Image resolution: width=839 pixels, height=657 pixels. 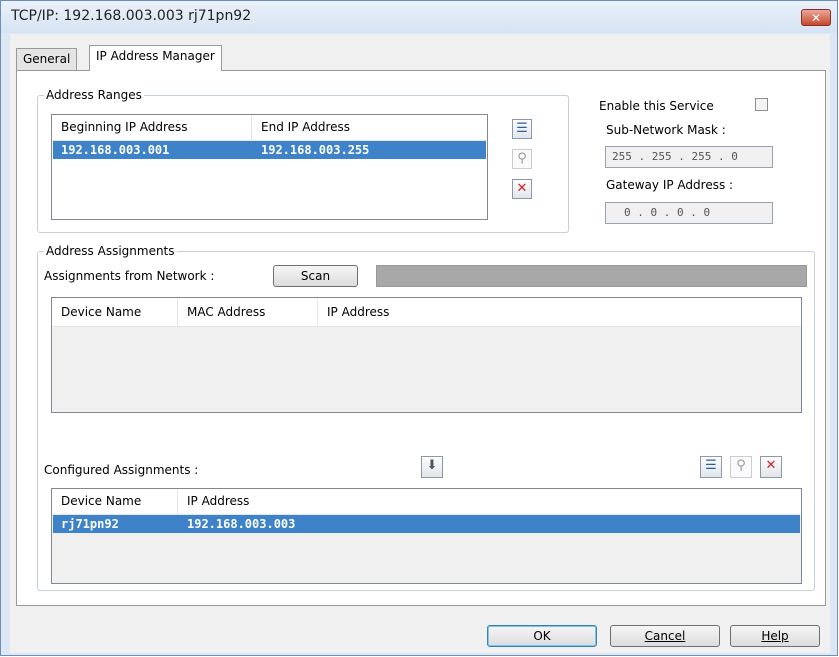 I want to click on table-row: 192.168.003.001 192.168.003.255, so click(x=269, y=150).